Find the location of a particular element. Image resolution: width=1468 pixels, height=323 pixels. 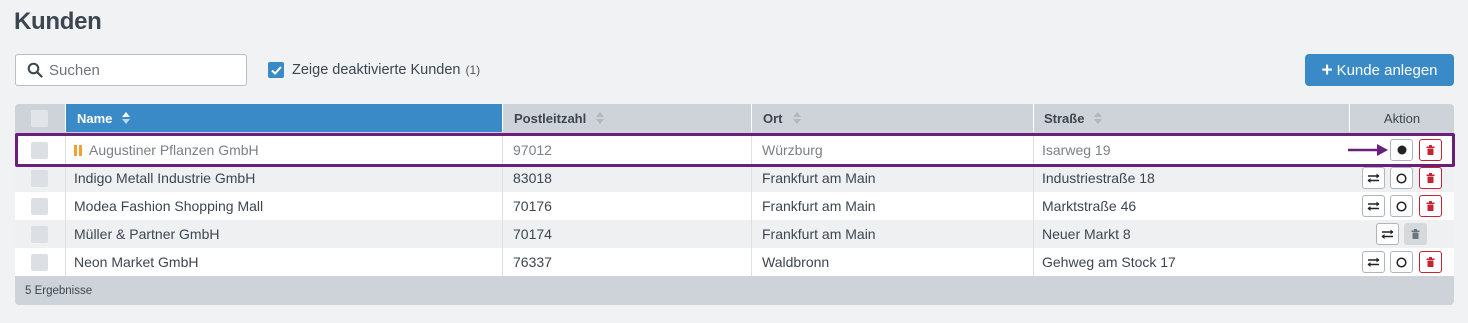

column-header-plz-label: Postleitzahl is located at coordinates (550, 118).